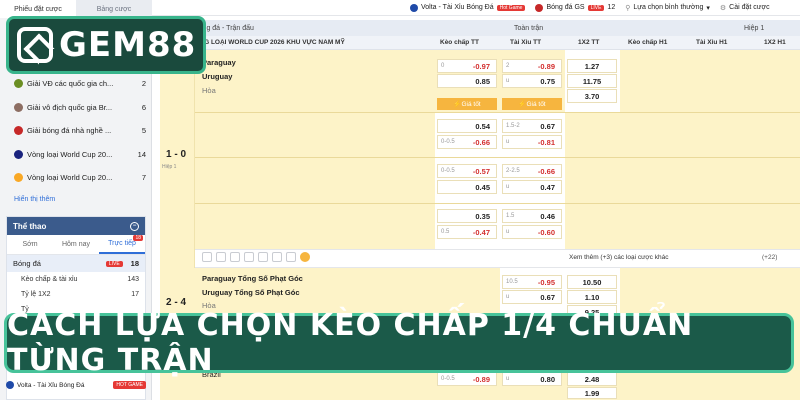 This screenshot has height=400, width=800. Describe the element at coordinates (532, 187) in the screenshot. I see `odds-cell: u 0.47` at that location.